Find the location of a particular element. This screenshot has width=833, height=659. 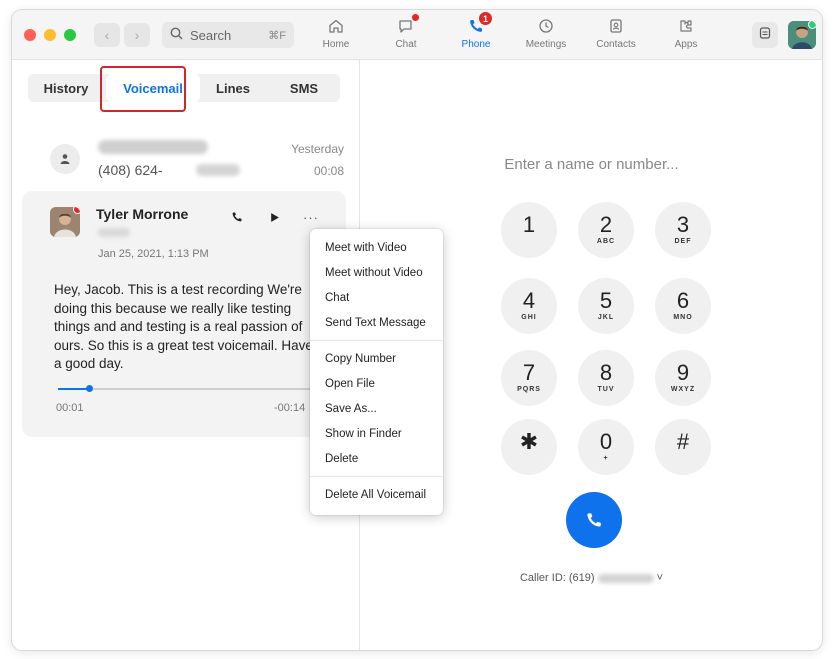

forward-button: › is located at coordinates (137, 35).